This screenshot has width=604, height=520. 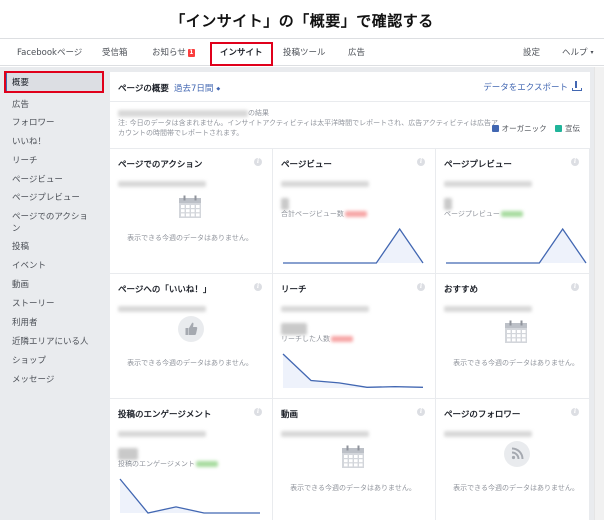 What do you see at coordinates (25, 322) in the screenshot?
I see `sidebar-item-people: 利用者` at bounding box center [25, 322].